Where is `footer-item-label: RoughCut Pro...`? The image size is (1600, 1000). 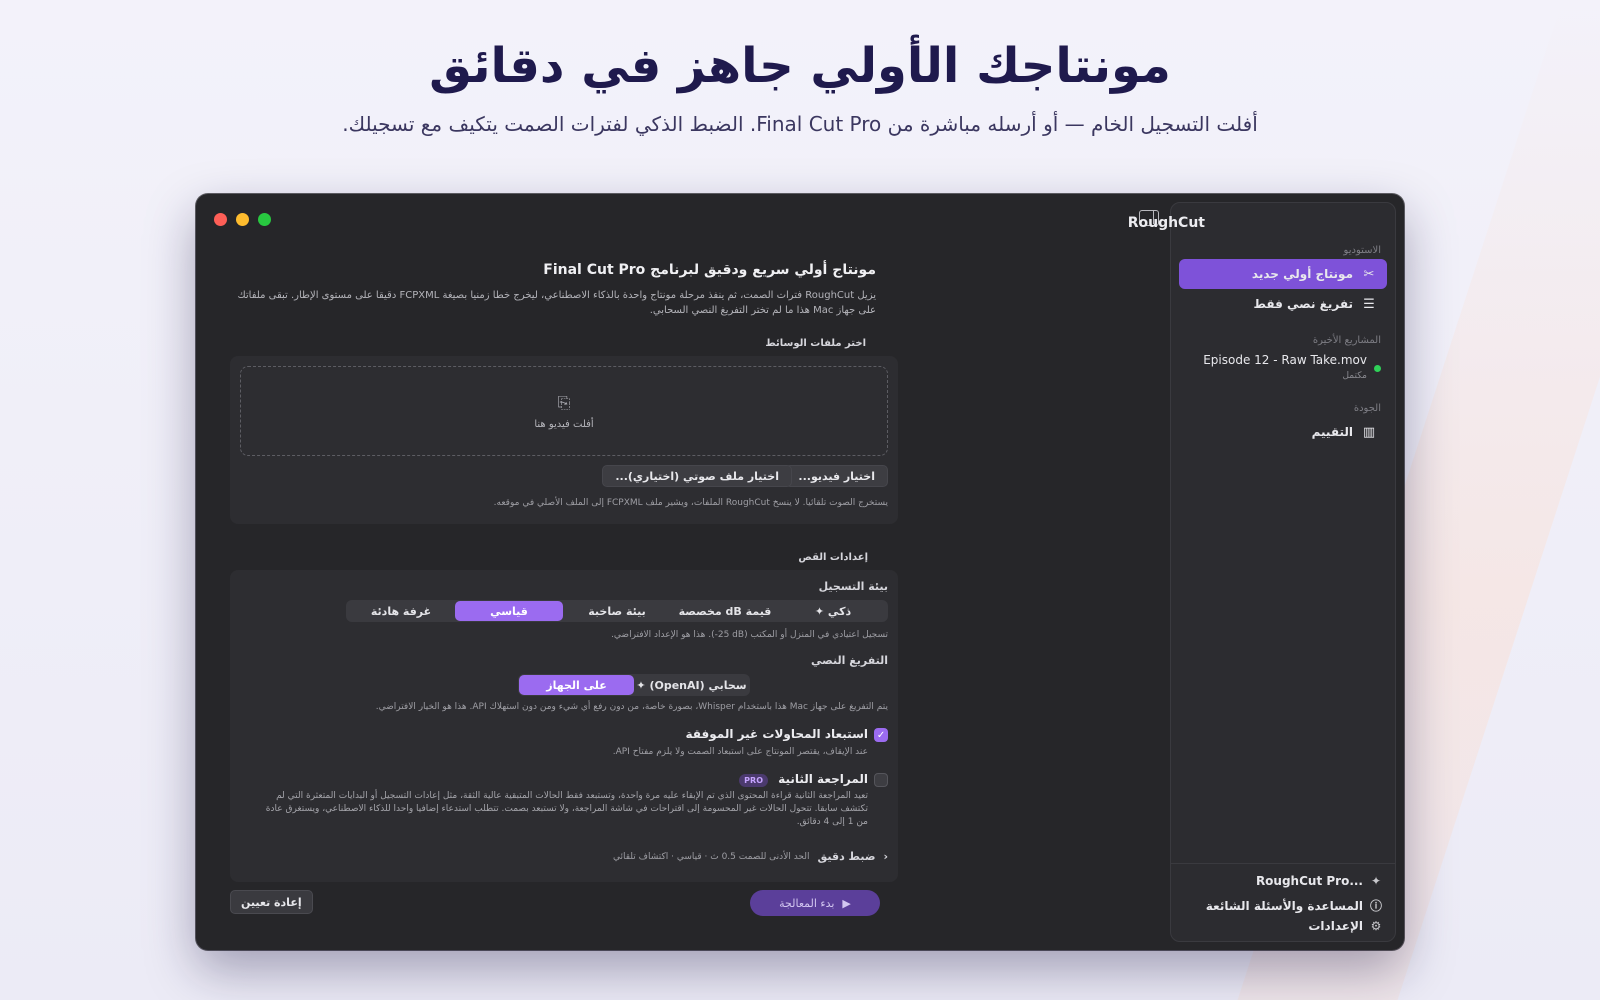 footer-item-label: RoughCut Pro... is located at coordinates (1309, 881).